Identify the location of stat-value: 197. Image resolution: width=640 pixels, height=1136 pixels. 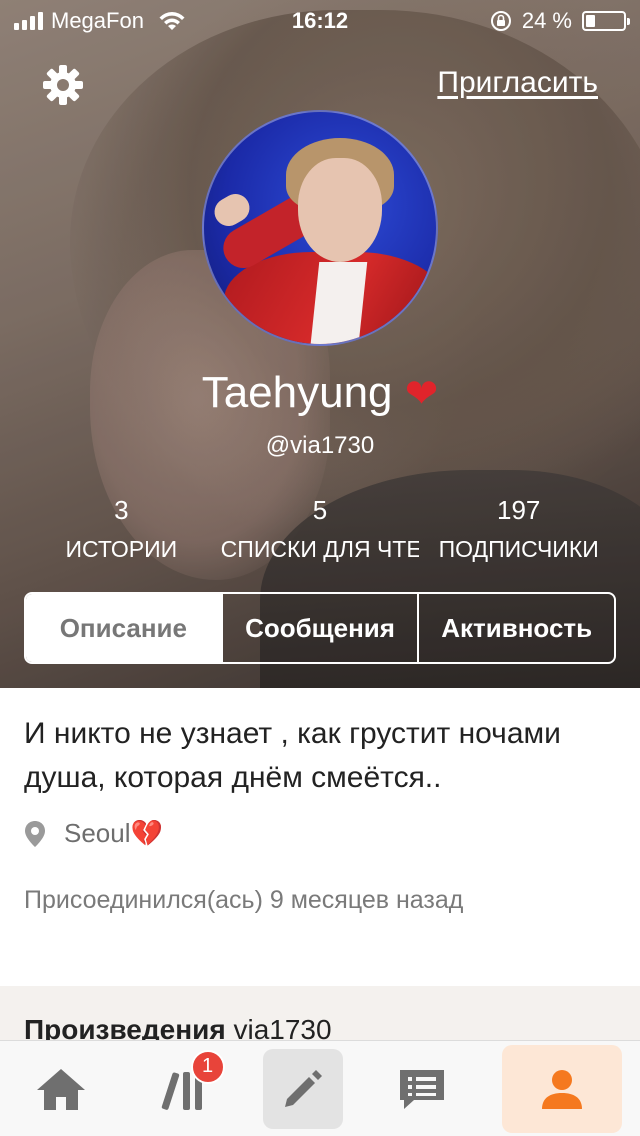
(518, 510).